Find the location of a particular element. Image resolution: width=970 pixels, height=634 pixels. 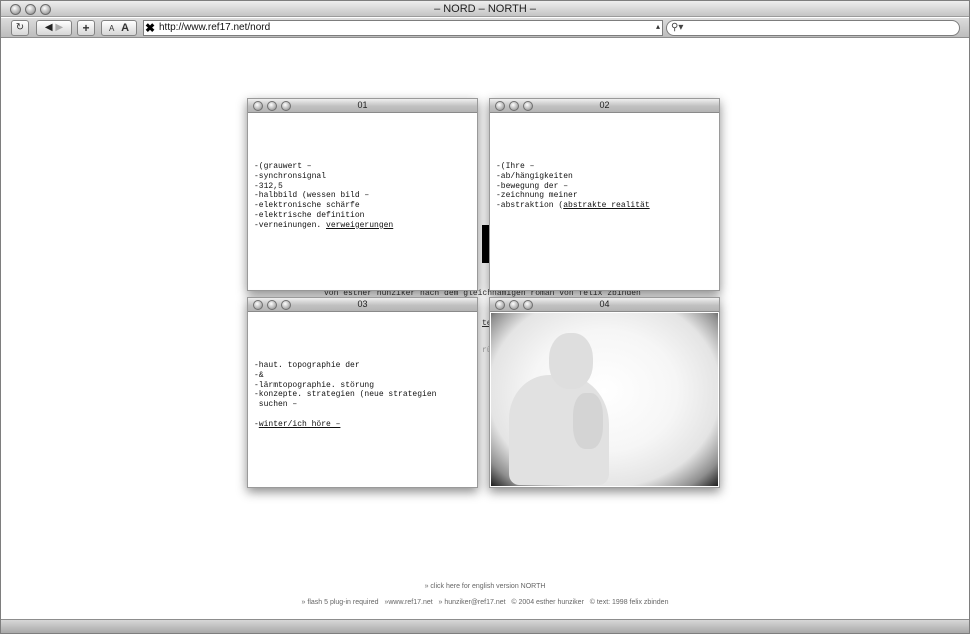

panel-number: 04 is located at coordinates (604, 304).